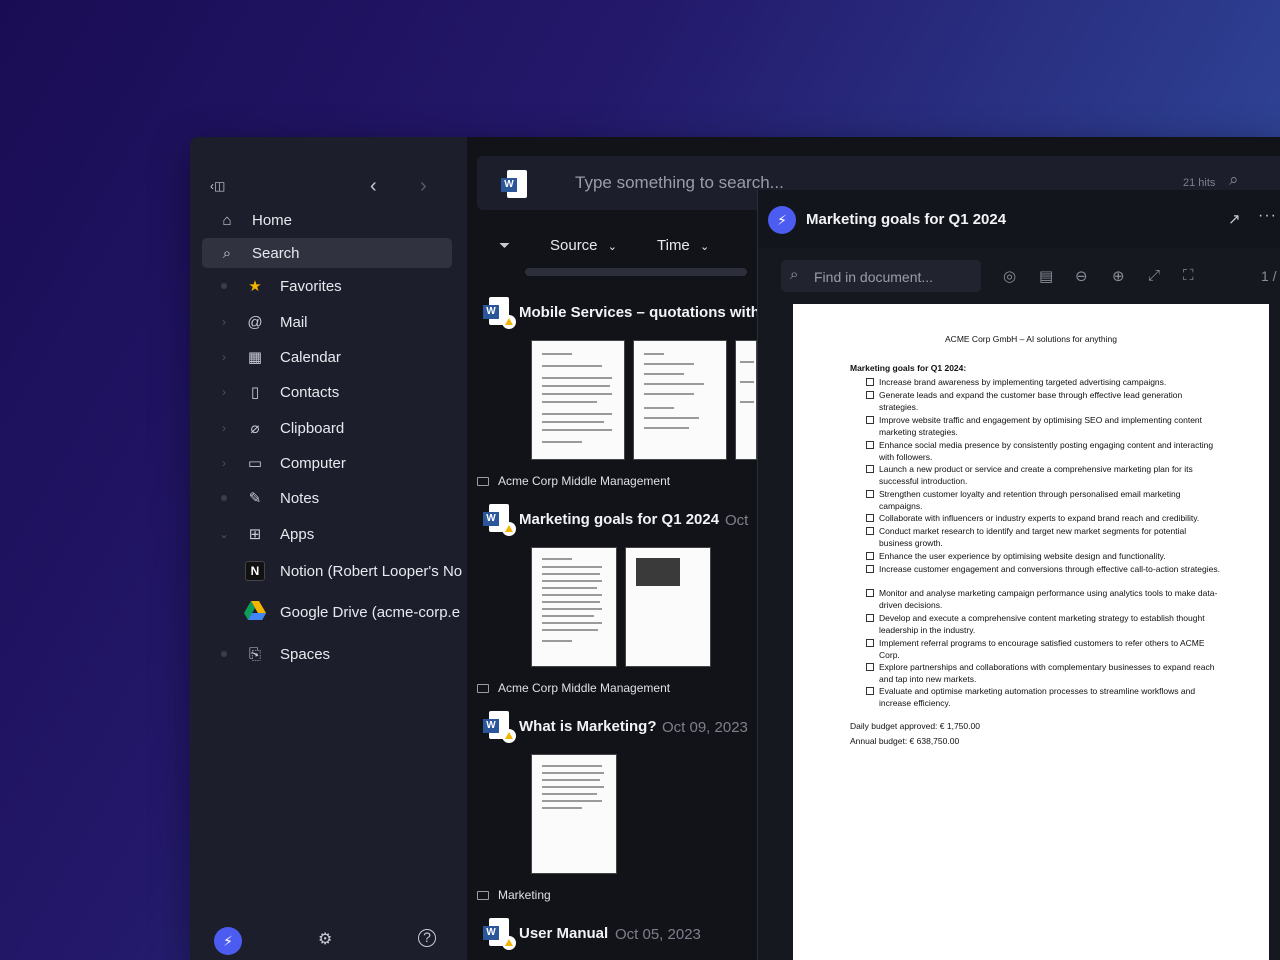 This screenshot has height=960, width=1280. Describe the element at coordinates (639, 312) in the screenshot. I see `result-title: Mobile Services – quotations with` at that location.